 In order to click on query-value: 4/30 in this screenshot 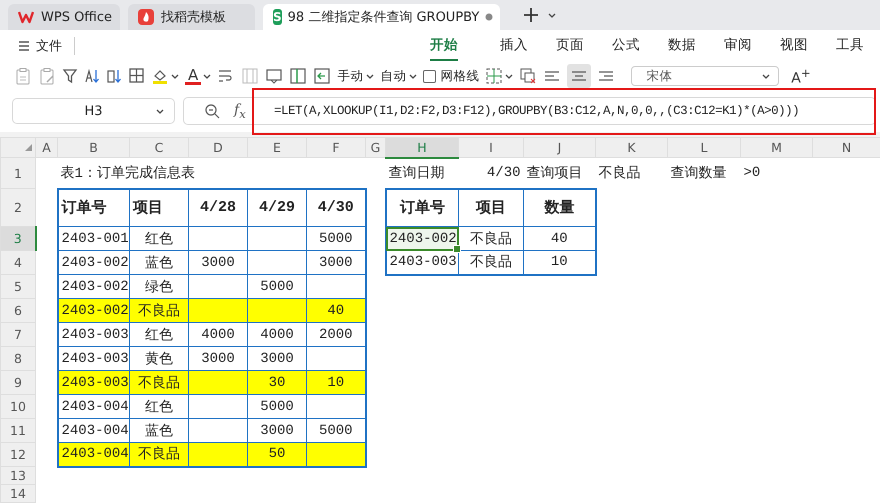, I will do `click(491, 173)`.